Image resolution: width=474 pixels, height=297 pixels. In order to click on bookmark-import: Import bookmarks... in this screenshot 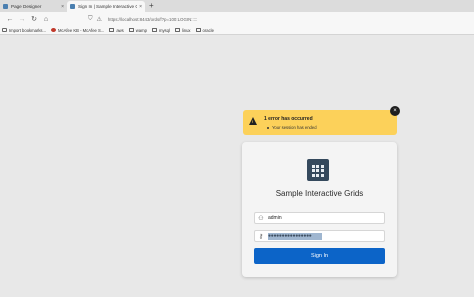, I will do `click(24, 30)`.